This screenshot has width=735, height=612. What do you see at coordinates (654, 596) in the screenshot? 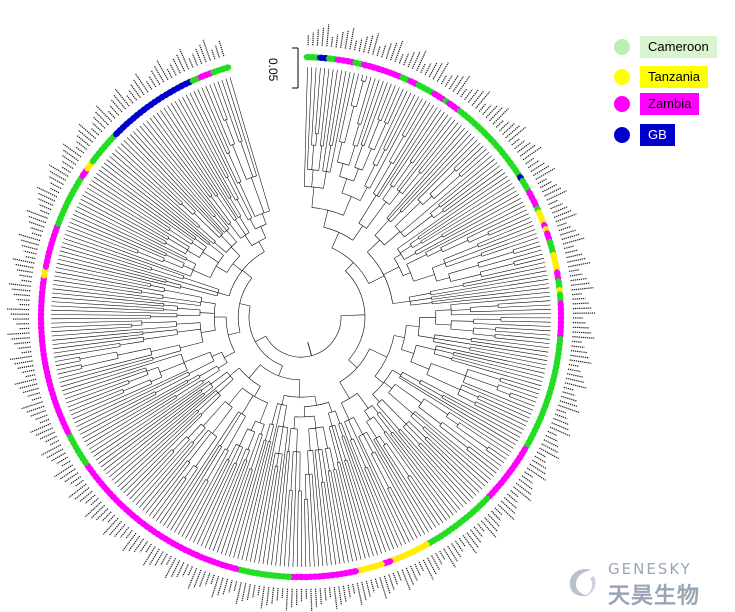
I see `watermark-chinese-text: 天昊生物` at bounding box center [654, 596].